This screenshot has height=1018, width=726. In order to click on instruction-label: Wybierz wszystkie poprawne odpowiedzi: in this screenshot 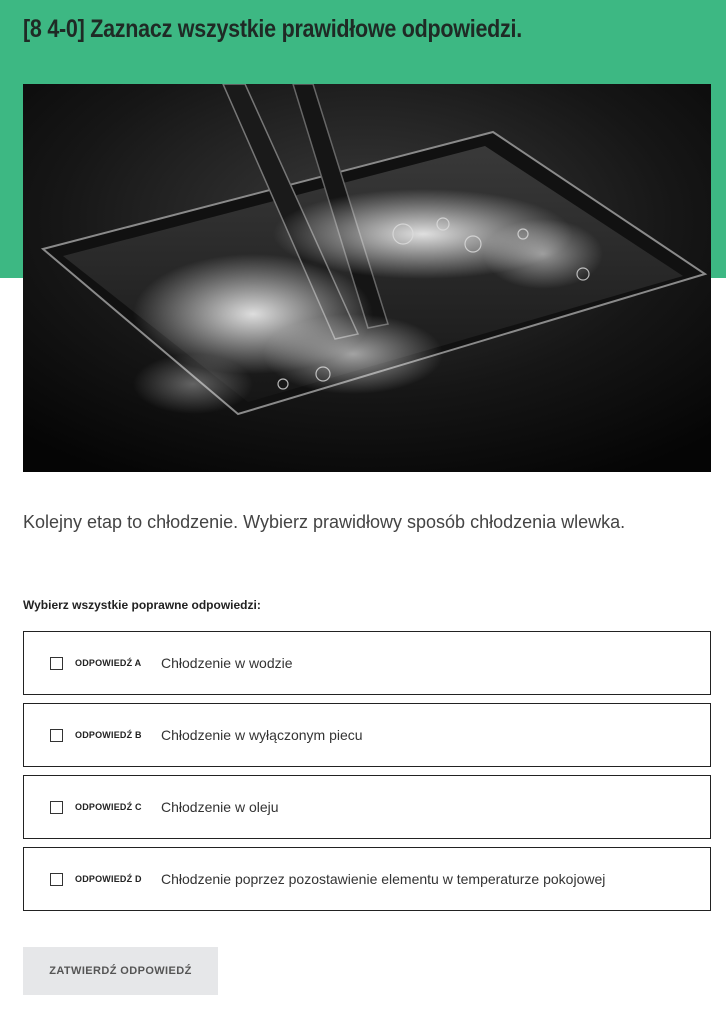, I will do `click(142, 605)`.